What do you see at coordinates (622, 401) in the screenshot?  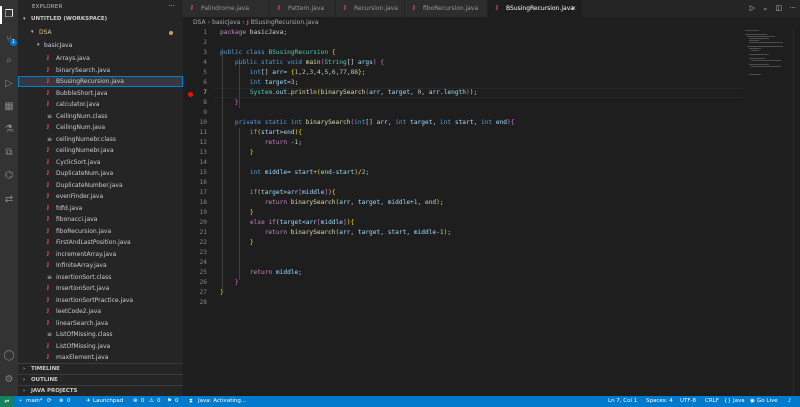 I see `cursor-position: Ln 7, Col 1` at bounding box center [622, 401].